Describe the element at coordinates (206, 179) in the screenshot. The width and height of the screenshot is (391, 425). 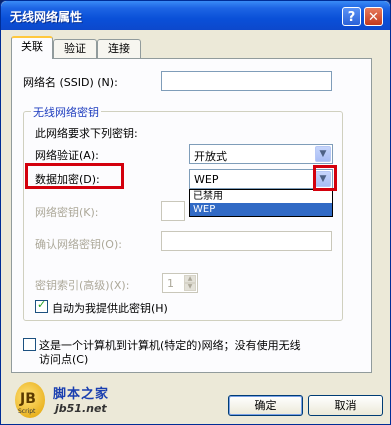
I see `encryption-value: WEP` at that location.